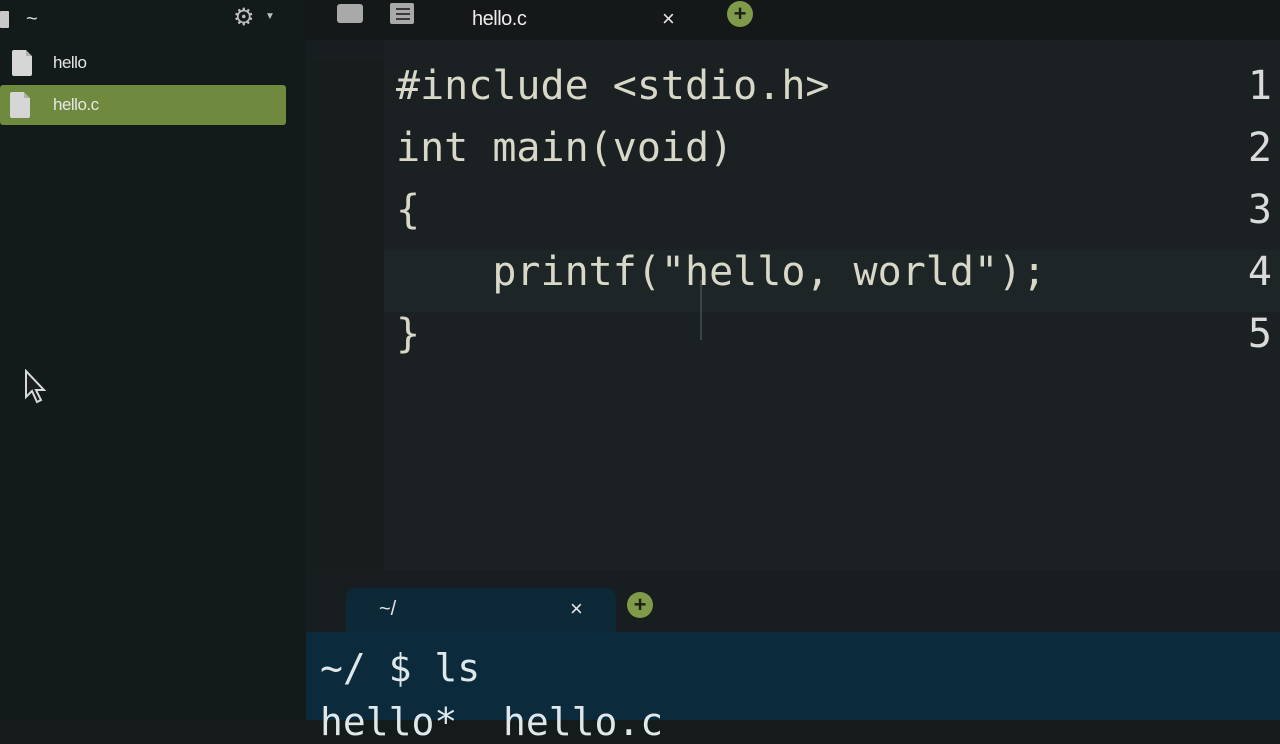 This screenshot has width=1280, height=744. What do you see at coordinates (350, 13) in the screenshot?
I see `folder-icon` at bounding box center [350, 13].